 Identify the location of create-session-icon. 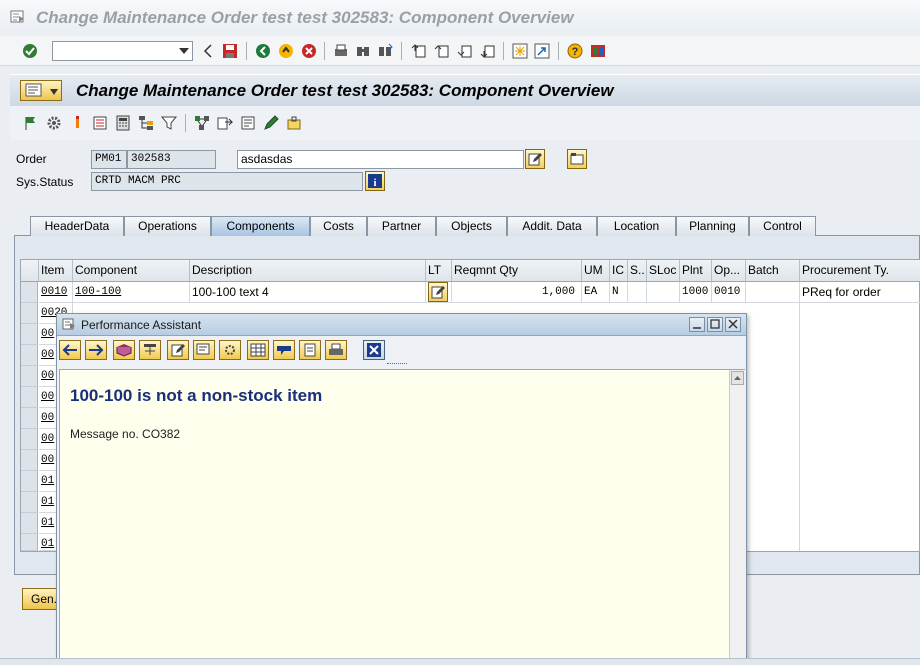
(520, 51).